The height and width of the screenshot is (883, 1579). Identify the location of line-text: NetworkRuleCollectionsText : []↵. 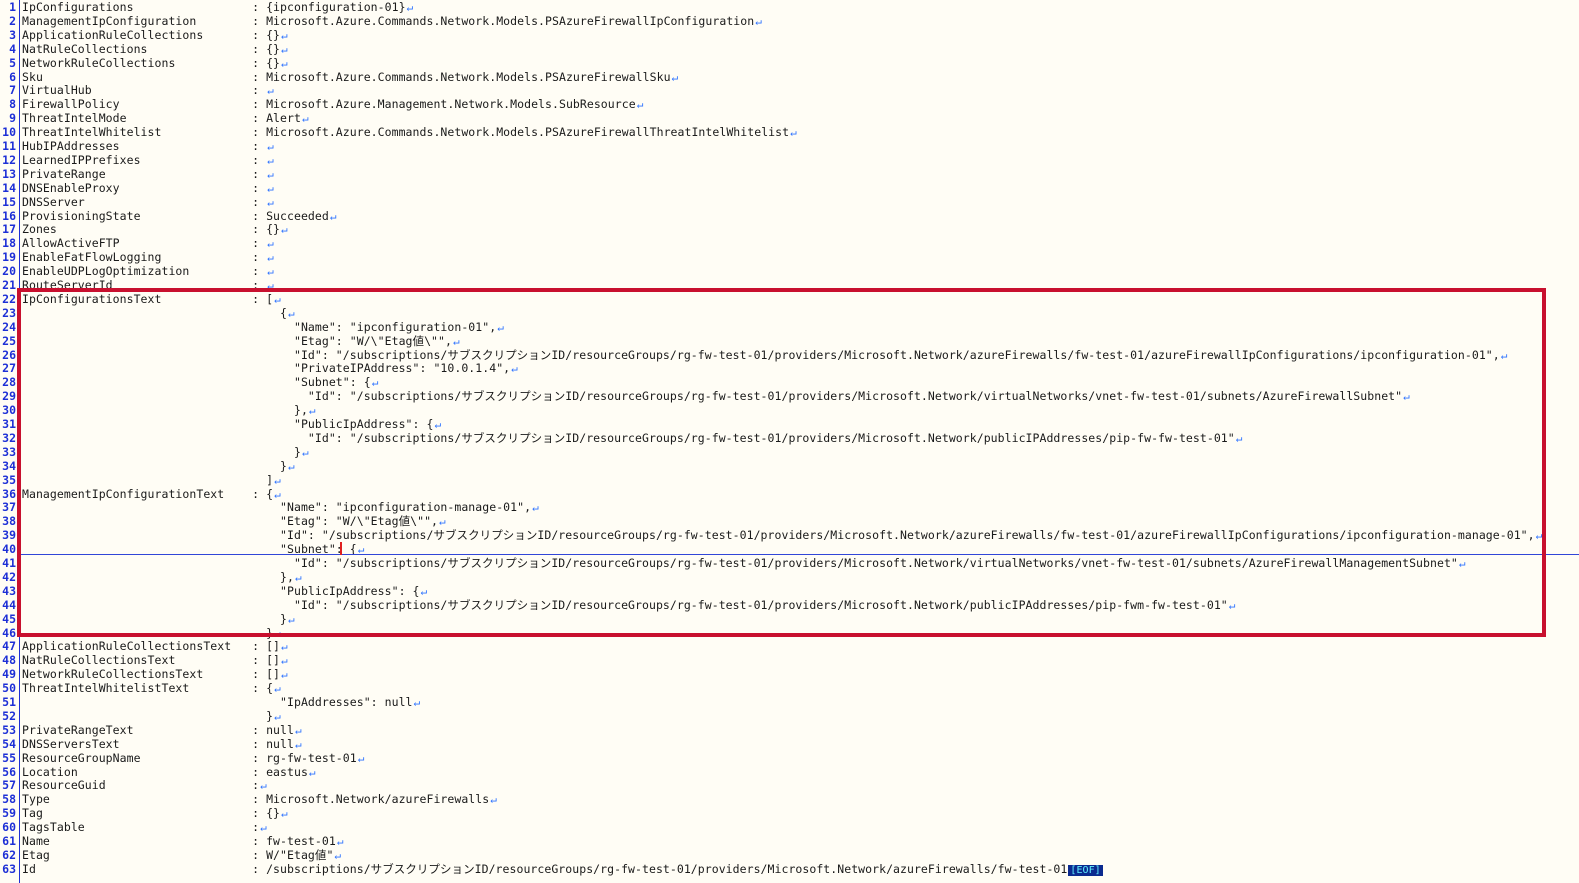
(155, 674).